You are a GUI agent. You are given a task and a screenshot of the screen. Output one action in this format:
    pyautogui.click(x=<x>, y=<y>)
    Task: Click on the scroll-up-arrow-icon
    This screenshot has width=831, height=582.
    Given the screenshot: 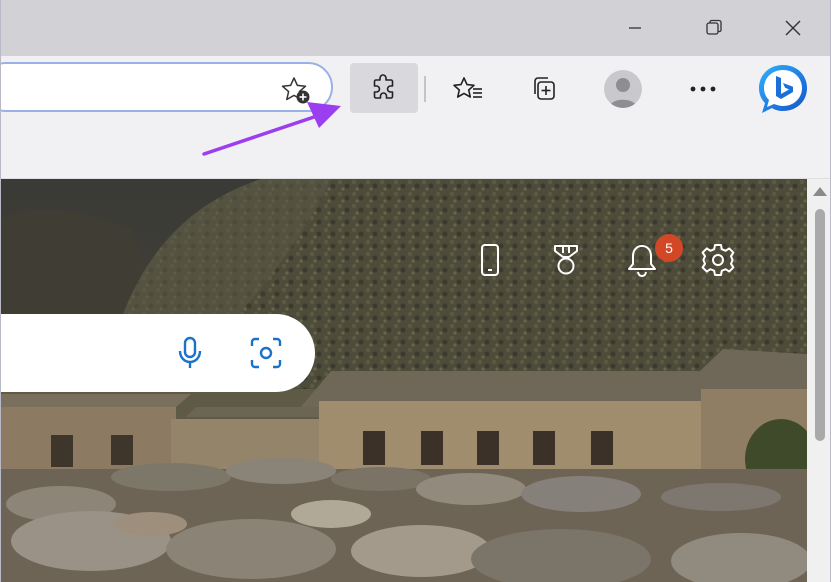 What is the action you would take?
    pyautogui.click(x=820, y=191)
    